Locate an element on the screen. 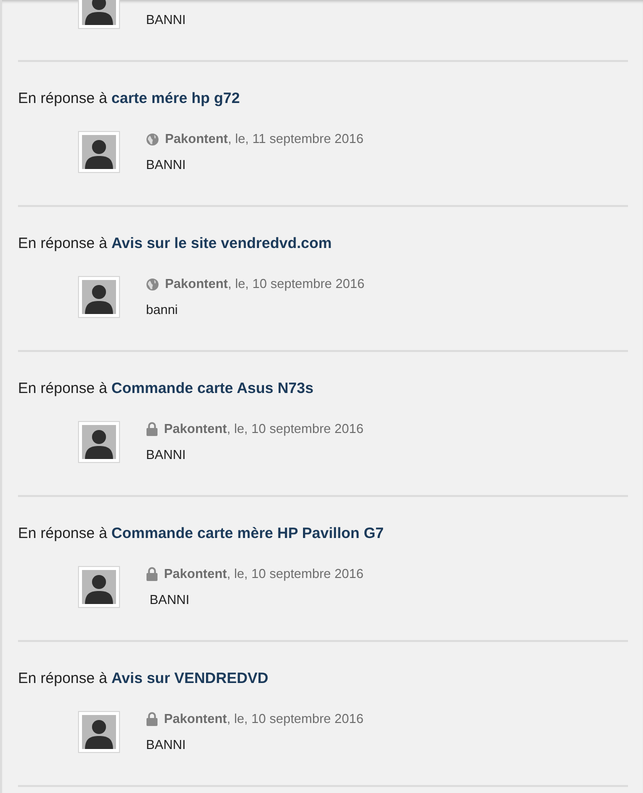 Image resolution: width=643 pixels, height=793 pixels. reply-heading: En réponse à Avis sur le site vendredvd.com is located at coordinates (175, 244).